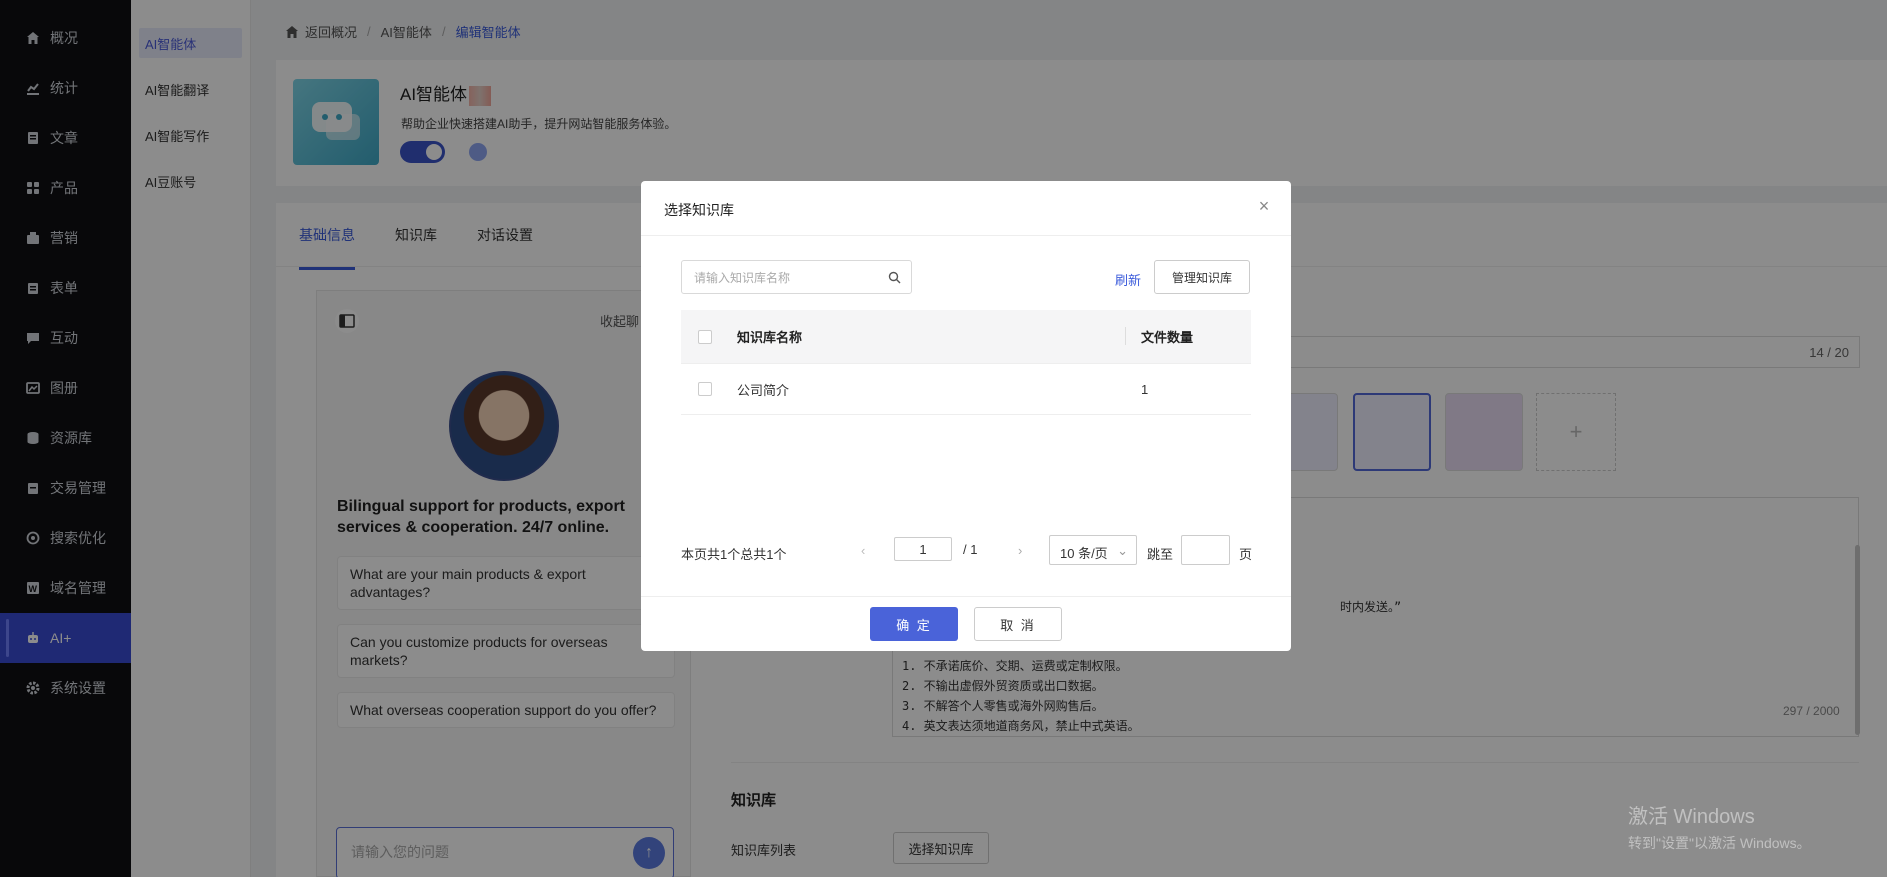 The height and width of the screenshot is (877, 1887). What do you see at coordinates (1205, 550) in the screenshot?
I see `jump-page-input` at bounding box center [1205, 550].